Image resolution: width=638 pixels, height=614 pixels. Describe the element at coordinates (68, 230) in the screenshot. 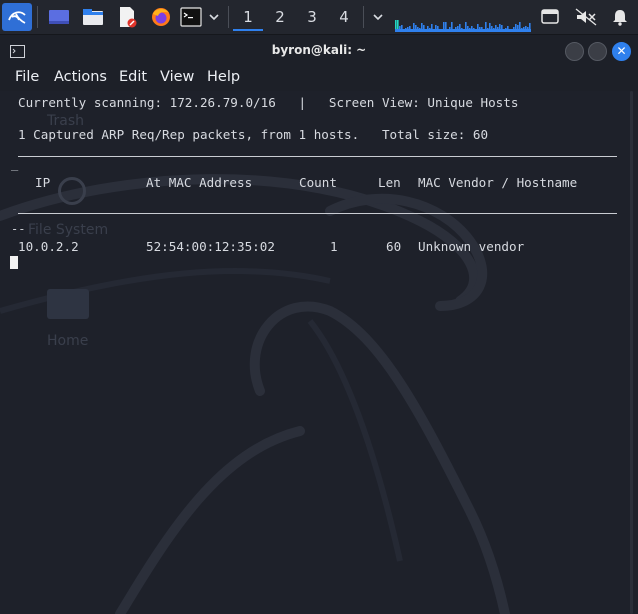

I see `desktop-filesystem-label: File System` at that location.